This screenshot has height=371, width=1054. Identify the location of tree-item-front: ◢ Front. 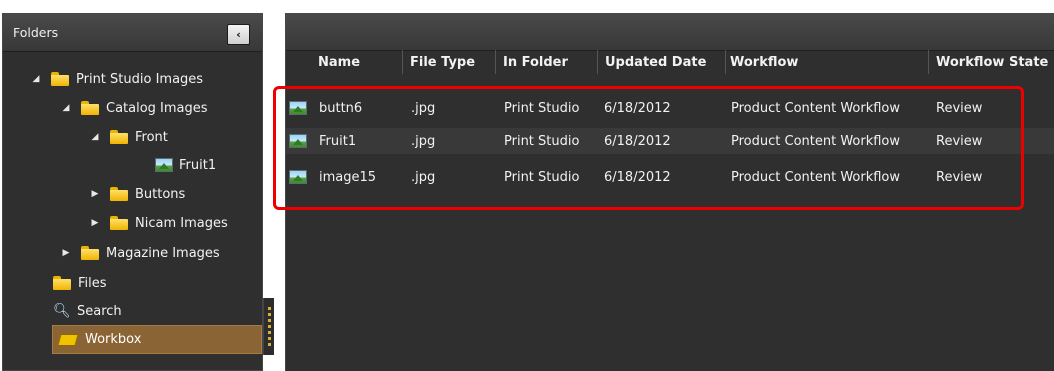
(129, 137).